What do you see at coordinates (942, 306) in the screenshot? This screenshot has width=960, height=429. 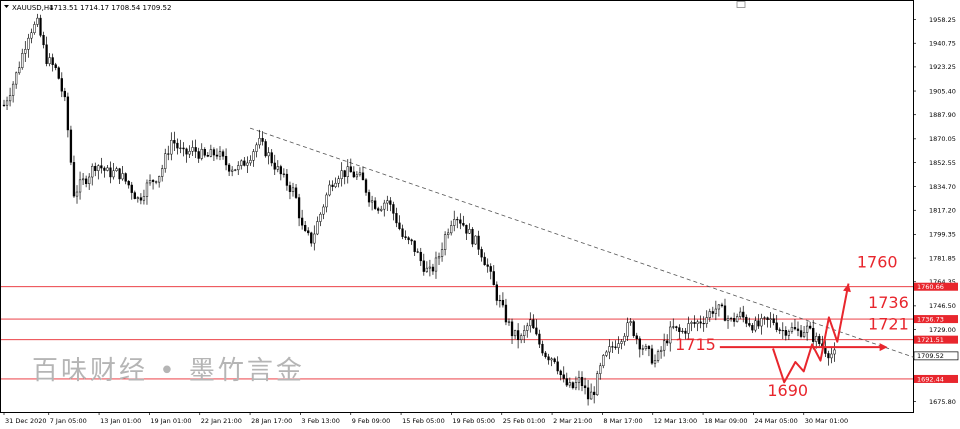 I see `y-tick-label: 1746.50` at bounding box center [942, 306].